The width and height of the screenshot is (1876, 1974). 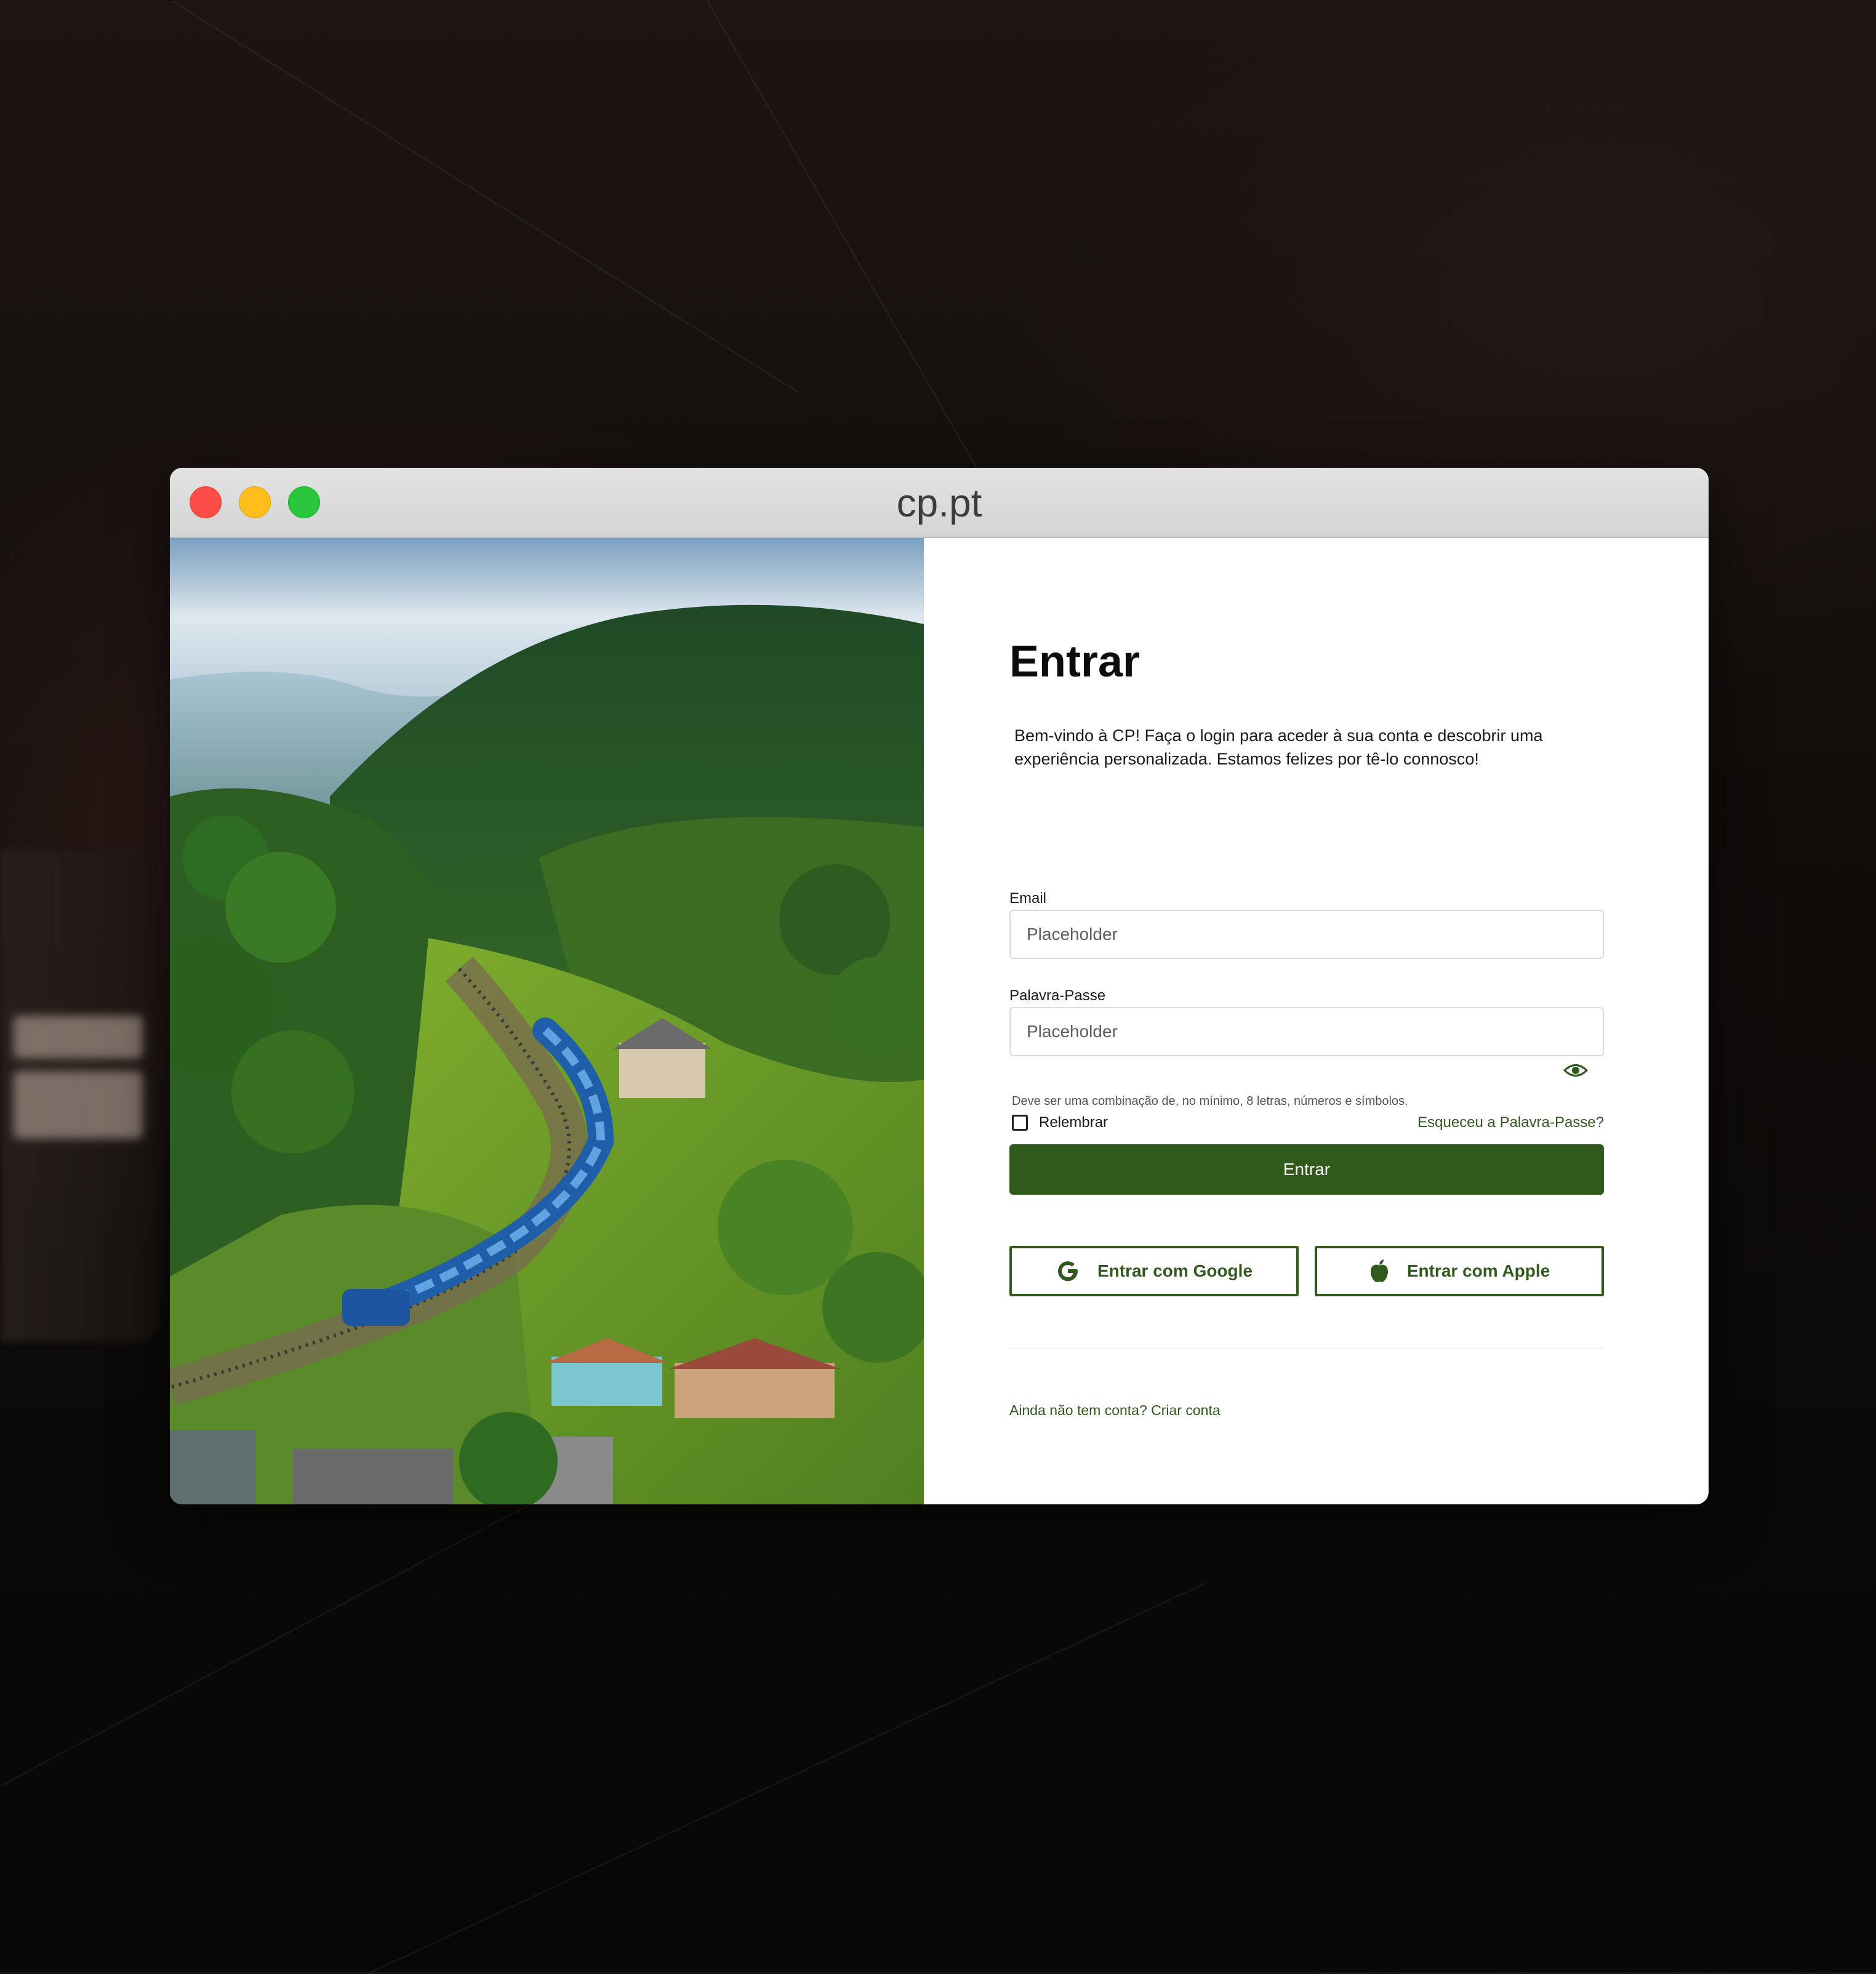 What do you see at coordinates (1057, 995) in the screenshot?
I see `password-label: Palavra-Passe` at bounding box center [1057, 995].